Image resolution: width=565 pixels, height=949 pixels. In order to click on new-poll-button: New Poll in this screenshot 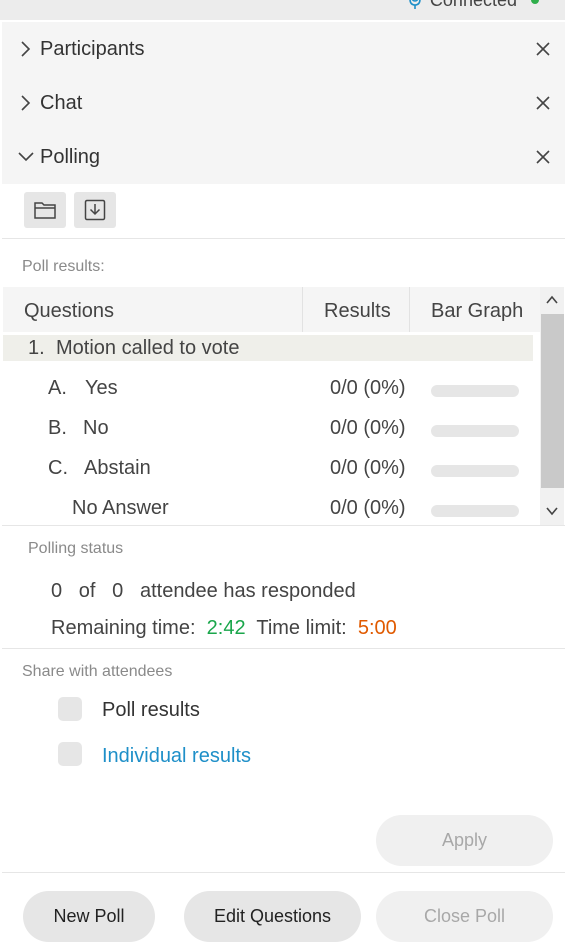, I will do `click(89, 916)`.